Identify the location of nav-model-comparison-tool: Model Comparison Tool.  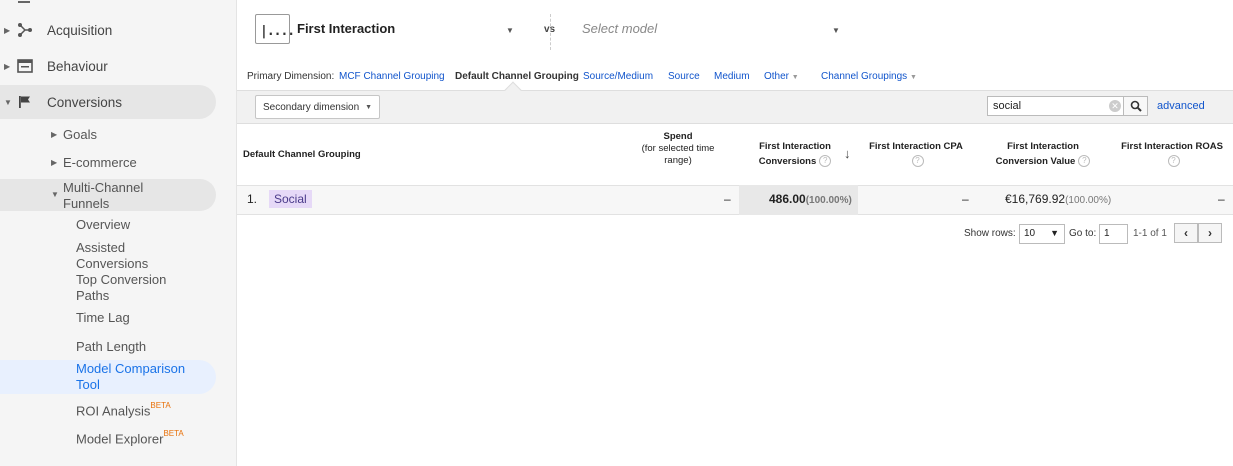
(131, 377).